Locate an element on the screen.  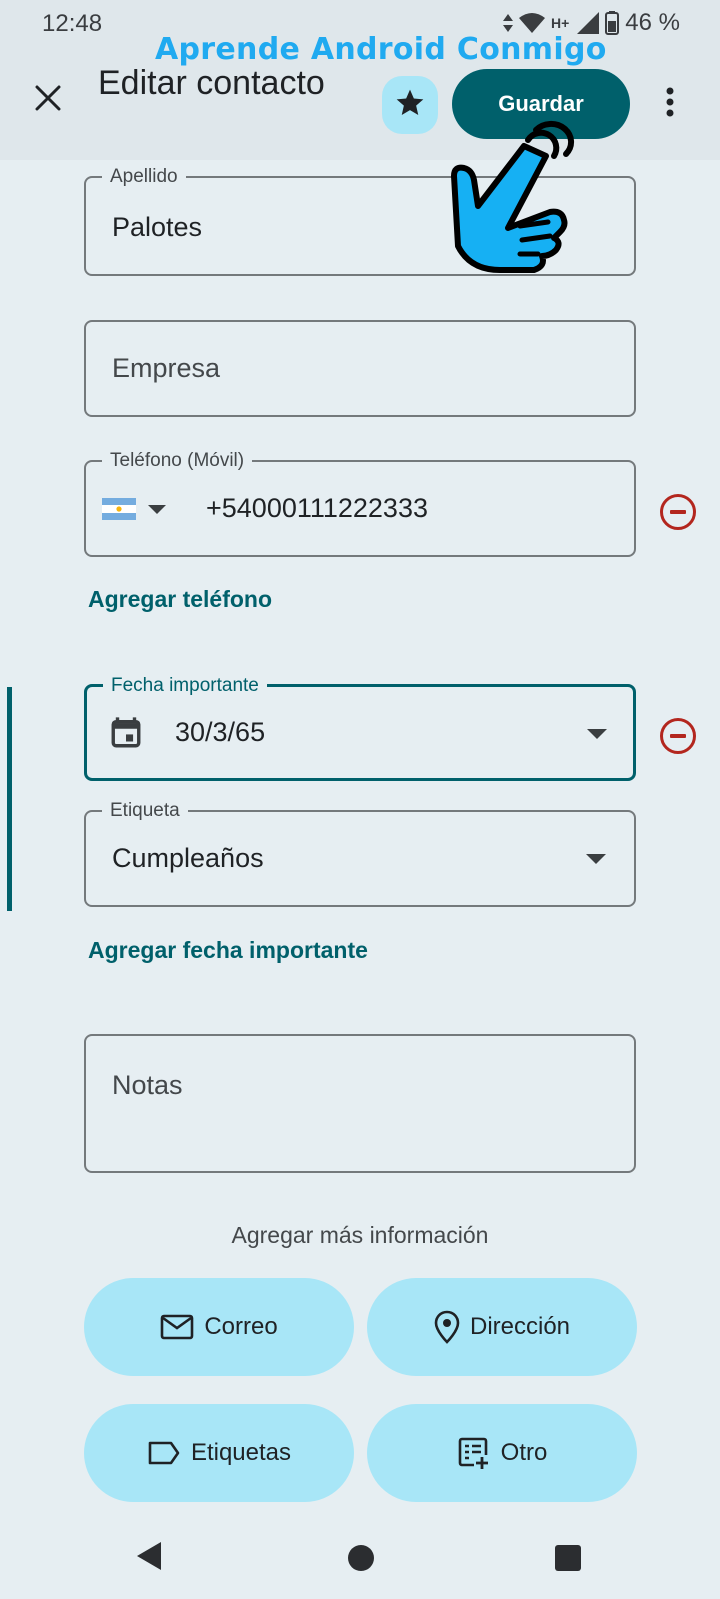
argentina-flag-icon is located at coordinates (119, 509).